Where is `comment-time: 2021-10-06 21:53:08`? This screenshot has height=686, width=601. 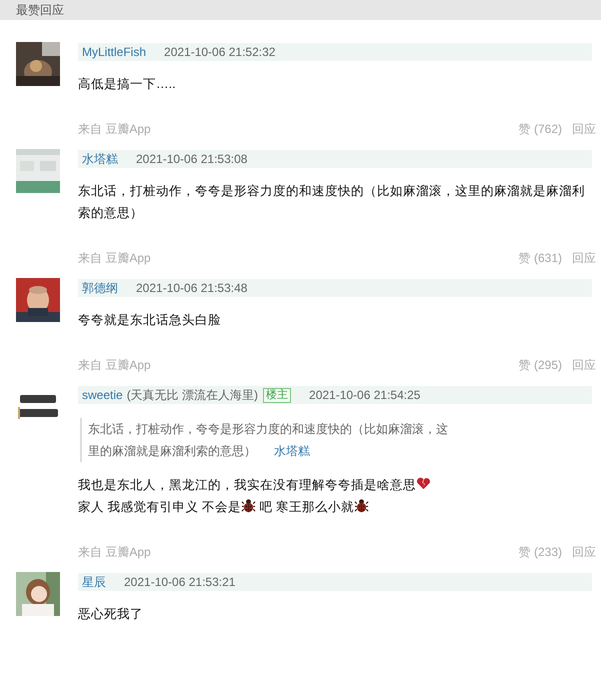 comment-time: 2021-10-06 21:53:08 is located at coordinates (192, 159).